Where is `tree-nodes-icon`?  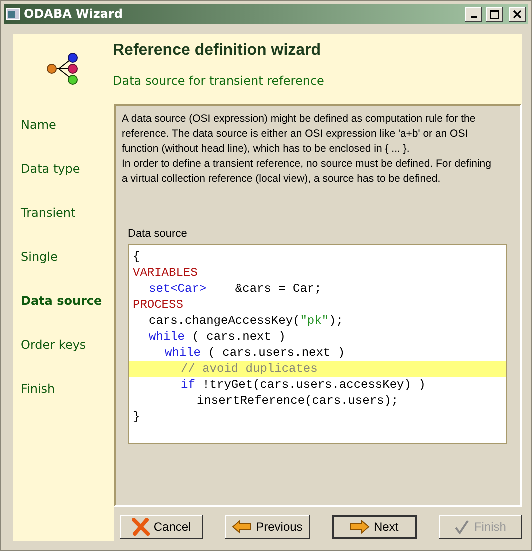
tree-nodes-icon is located at coordinates (63, 69).